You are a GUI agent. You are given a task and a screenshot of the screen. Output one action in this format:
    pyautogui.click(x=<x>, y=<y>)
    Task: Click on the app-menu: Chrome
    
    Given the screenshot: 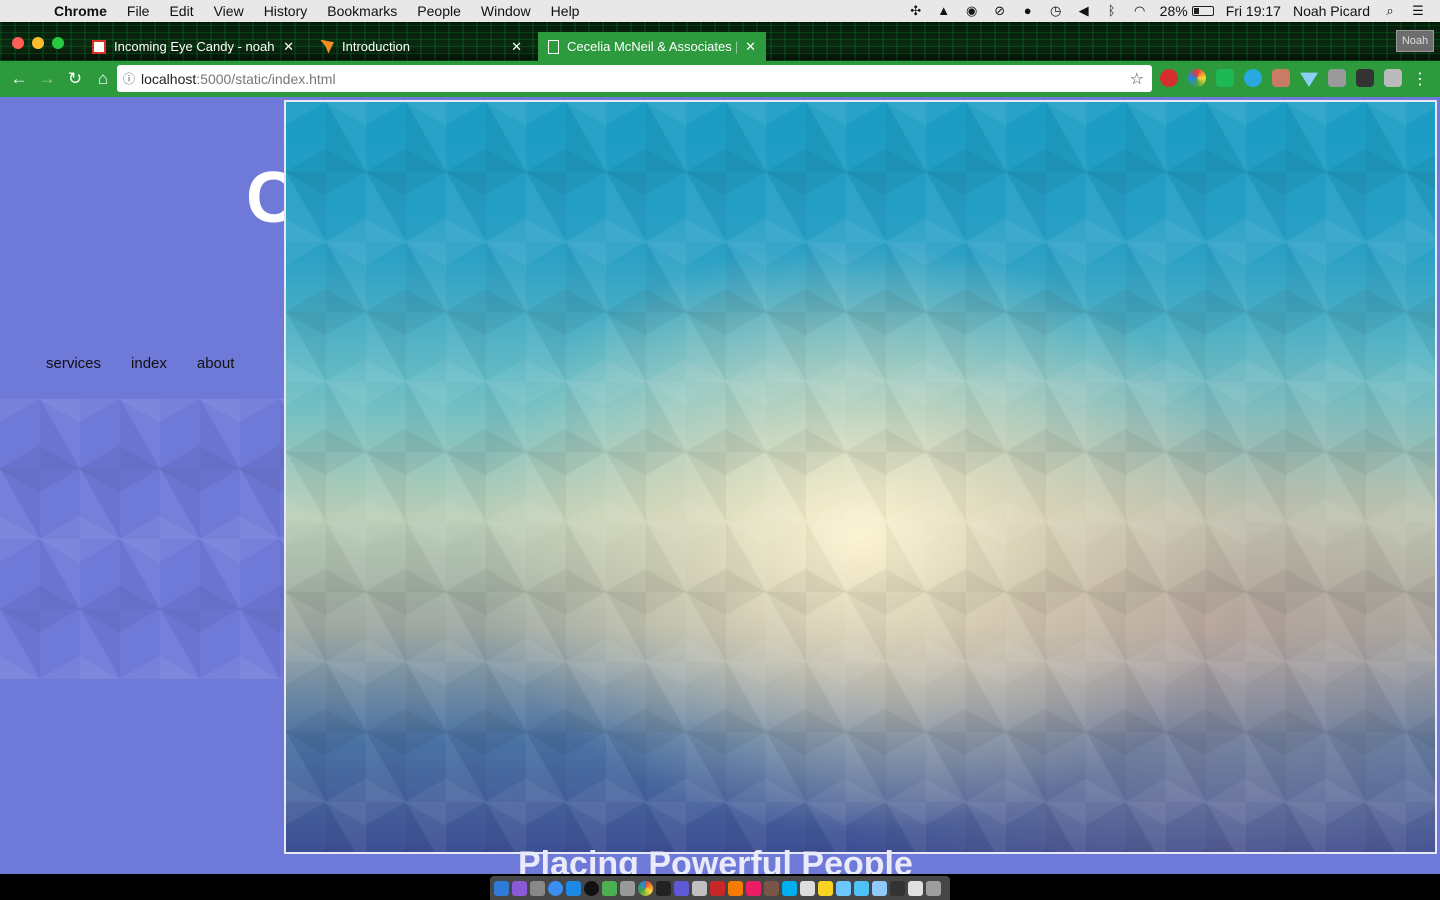 What is the action you would take?
    pyautogui.click(x=80, y=11)
    